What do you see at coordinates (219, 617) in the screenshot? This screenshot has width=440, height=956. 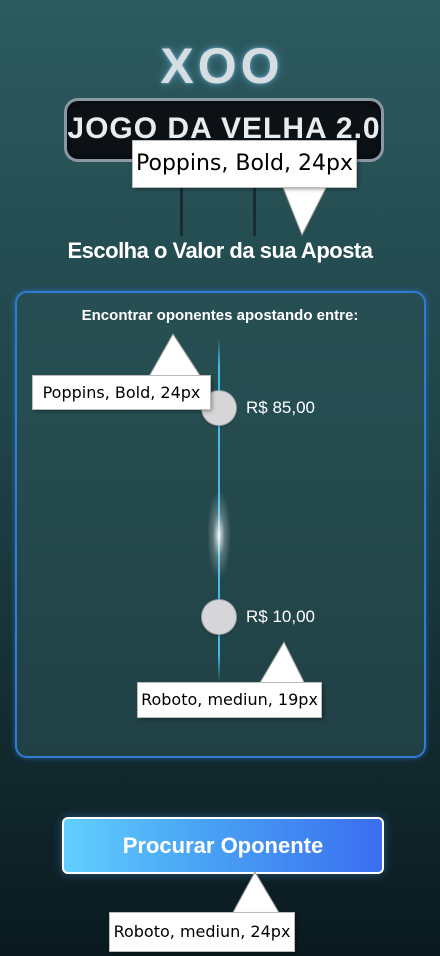 I see `range-min-handle` at bounding box center [219, 617].